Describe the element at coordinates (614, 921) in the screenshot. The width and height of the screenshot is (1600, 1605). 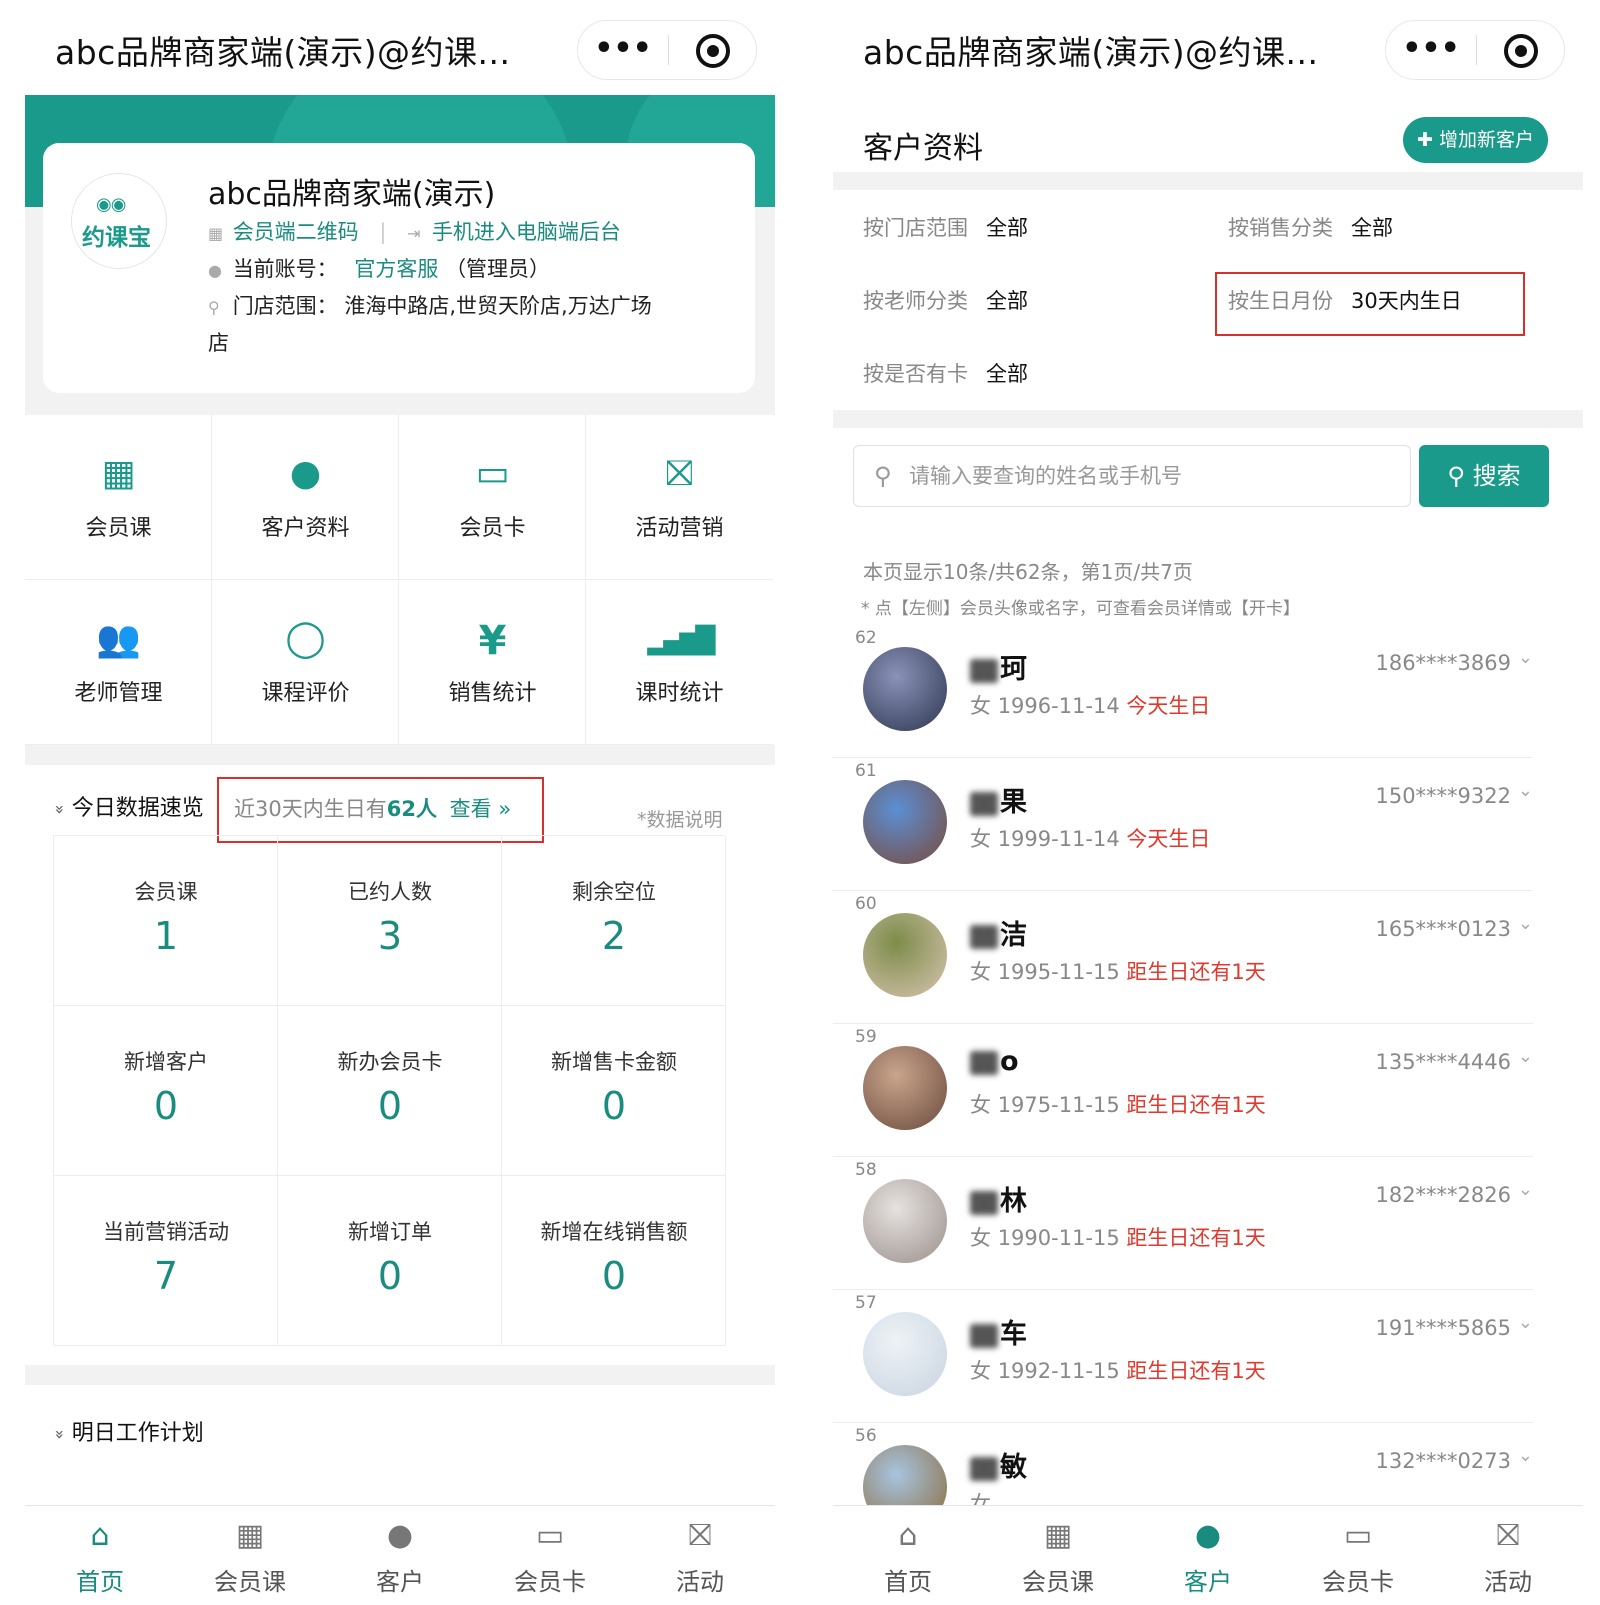
I see `stat-cell: 剩余空位 2` at that location.